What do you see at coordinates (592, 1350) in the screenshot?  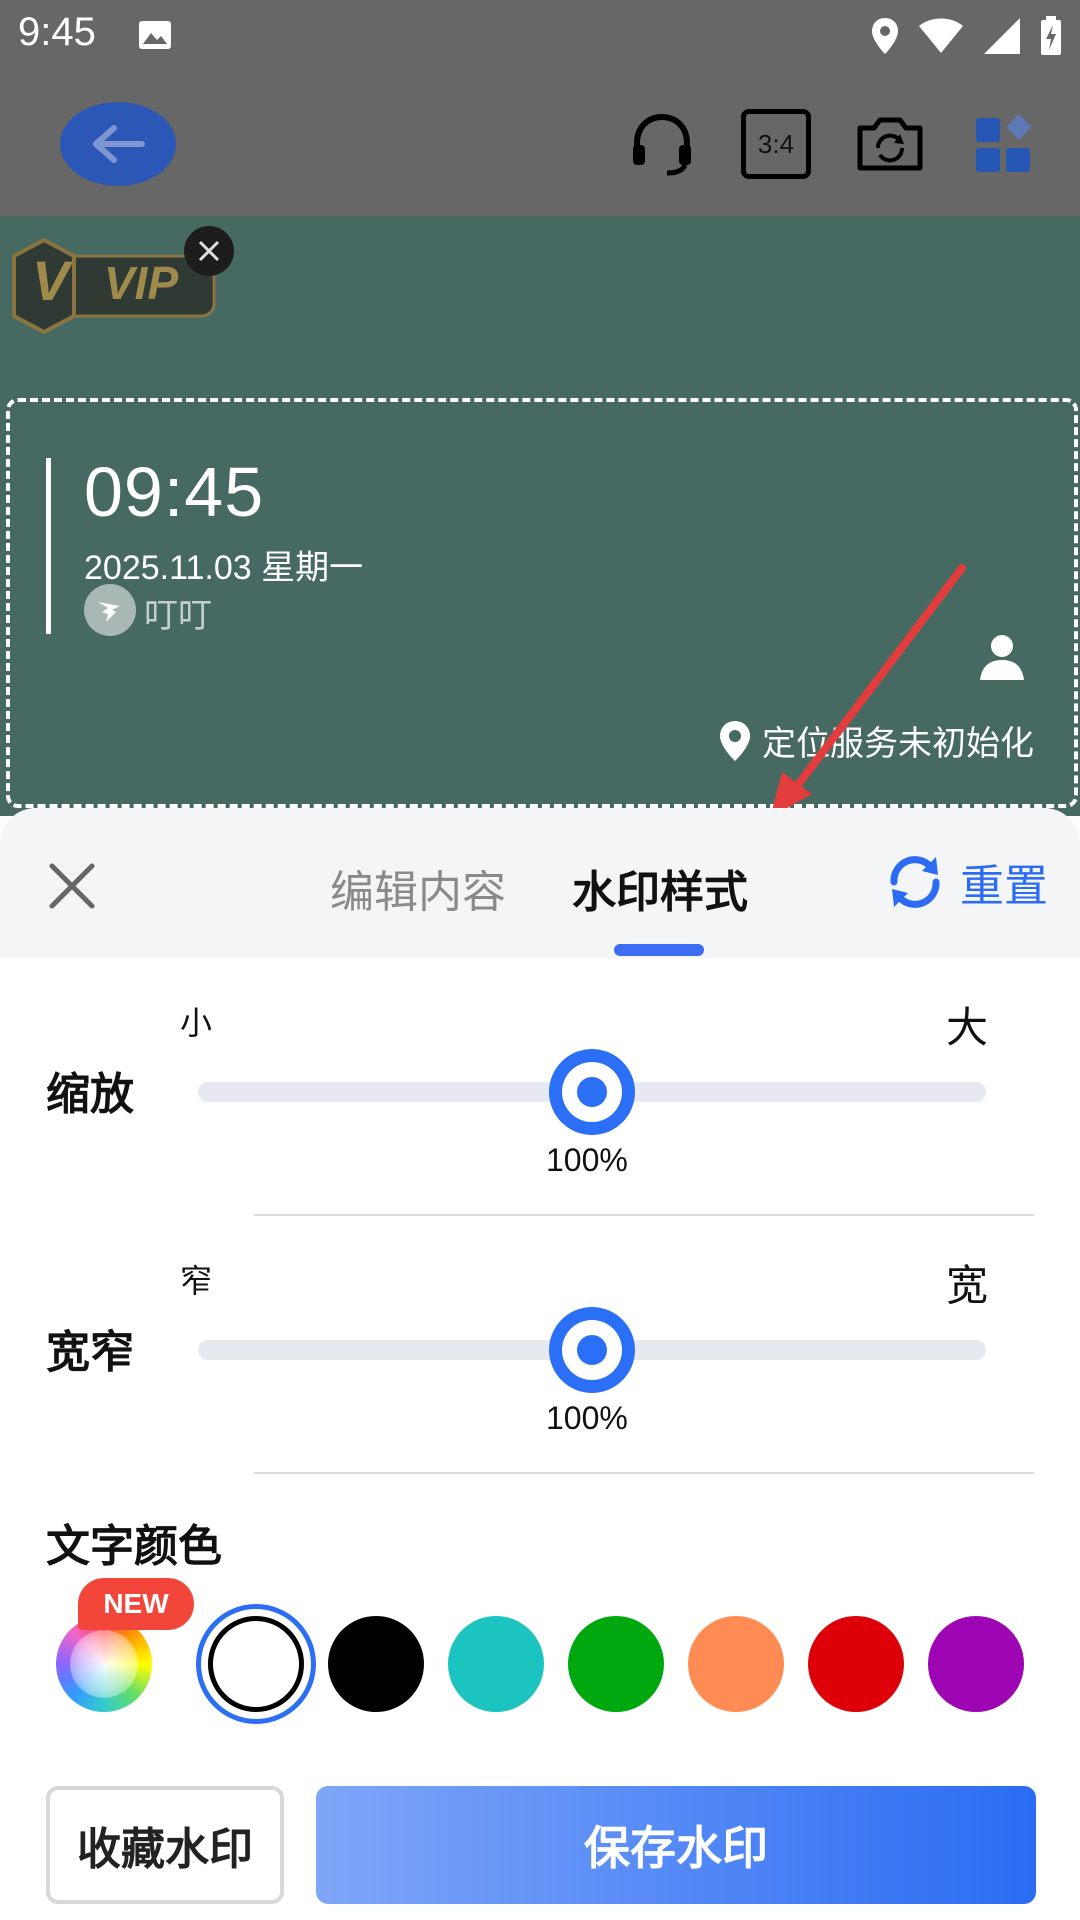 I see `width-slider-thumb` at bounding box center [592, 1350].